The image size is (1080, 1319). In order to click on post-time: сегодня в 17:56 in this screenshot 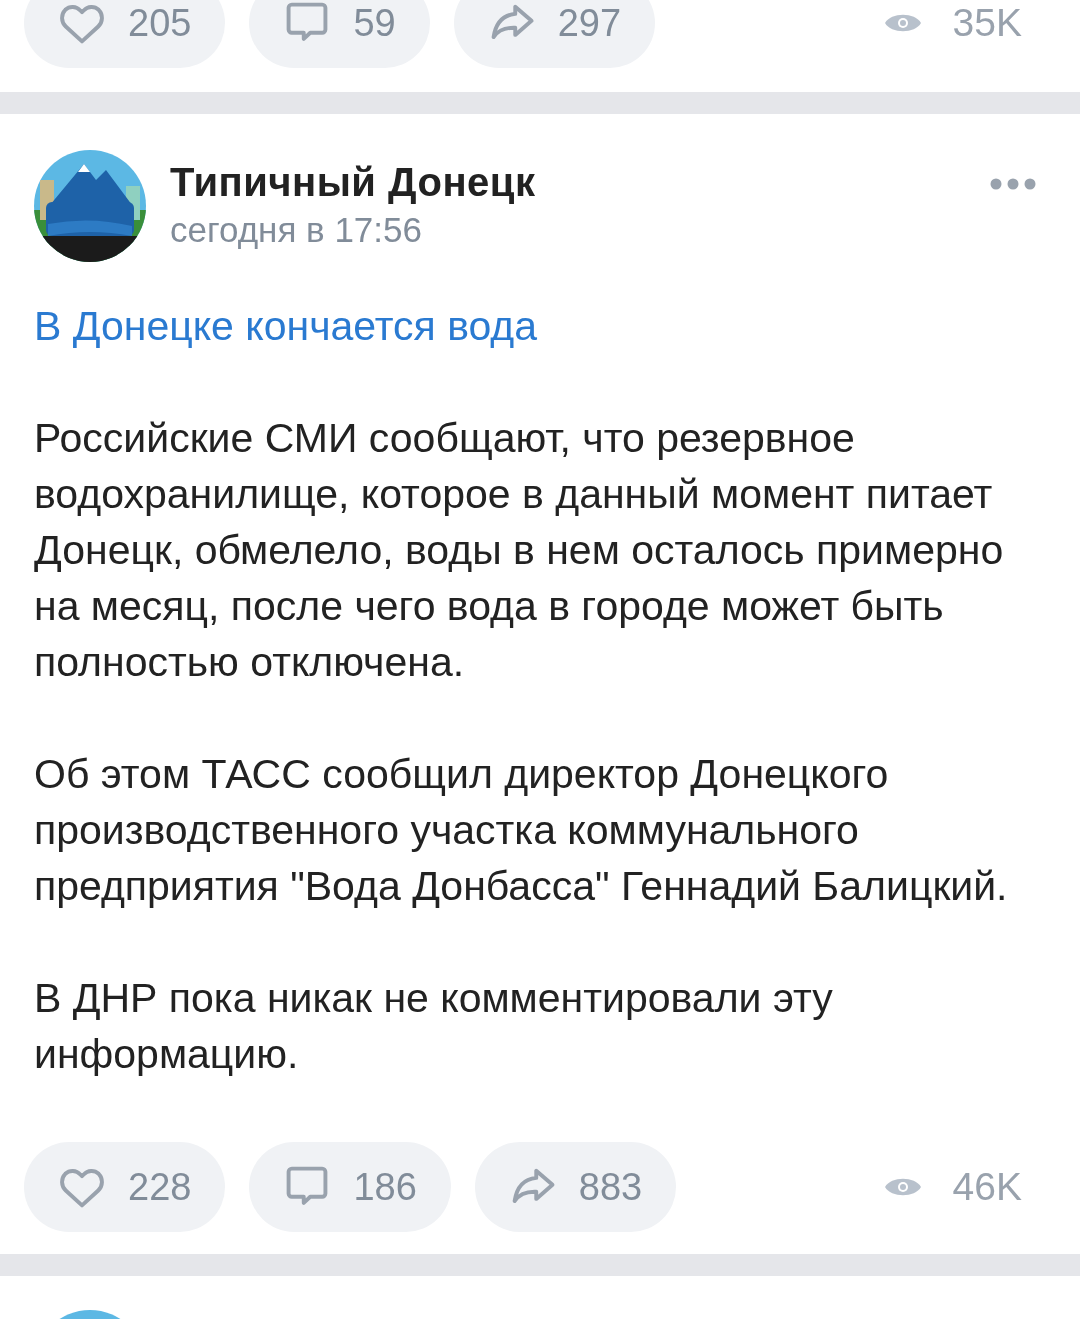, I will do `click(296, 230)`.